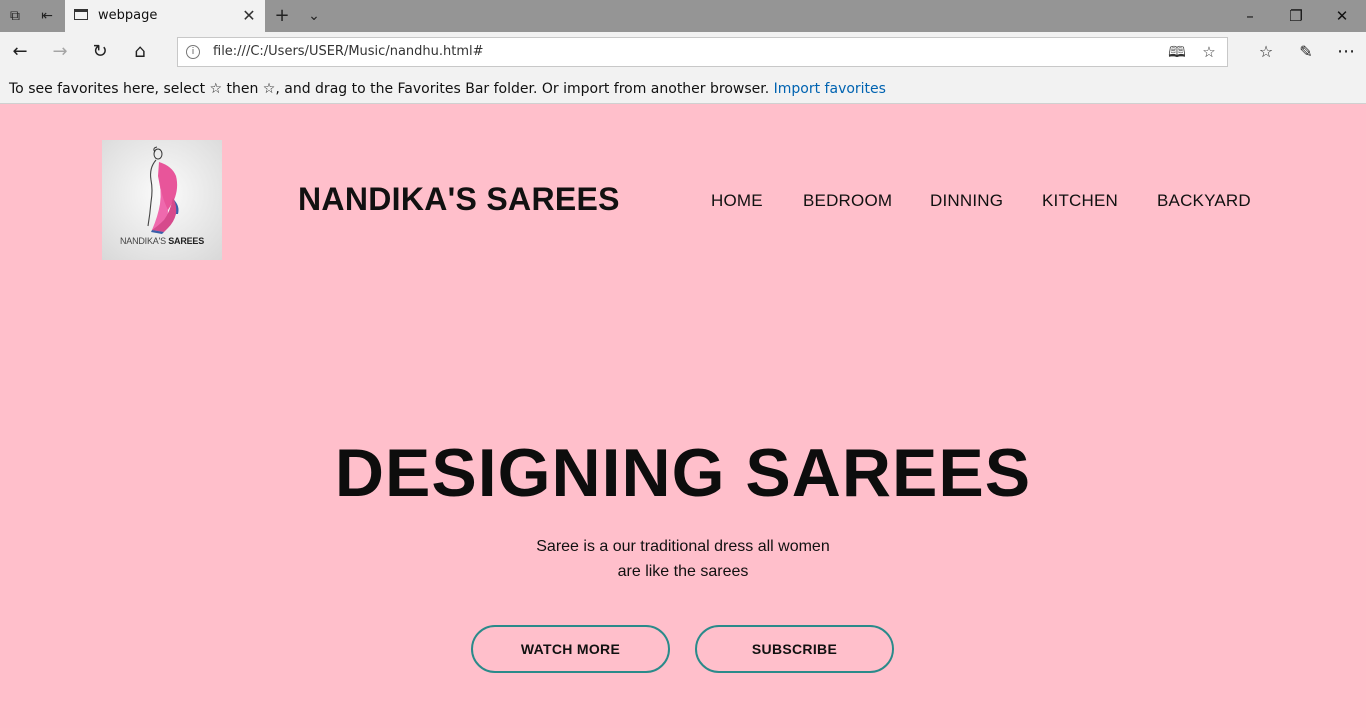 The image size is (1366, 728). Describe the element at coordinates (459, 199) in the screenshot. I see `brand-title: NANDIKA'S SAREES` at that location.